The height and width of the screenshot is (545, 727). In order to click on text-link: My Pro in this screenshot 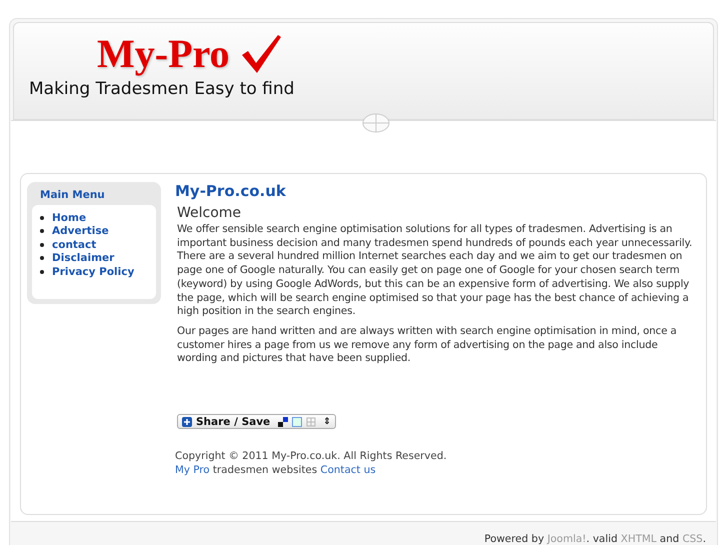, I will do `click(192, 470)`.